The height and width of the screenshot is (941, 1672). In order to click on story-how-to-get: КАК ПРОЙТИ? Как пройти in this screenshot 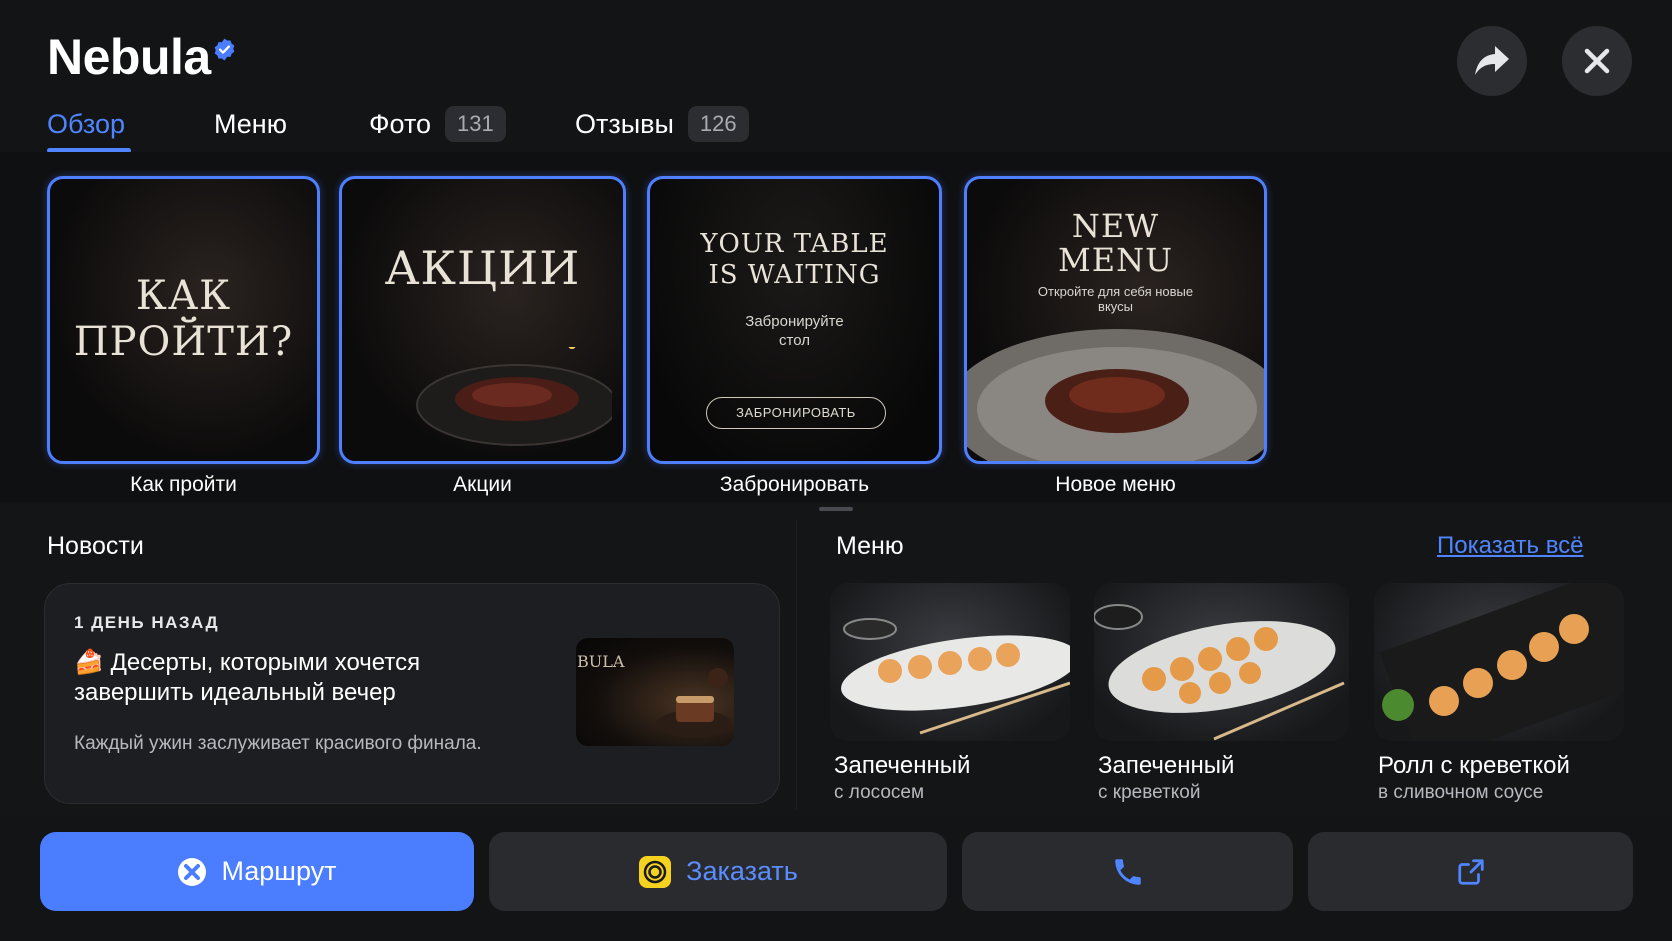, I will do `click(183, 336)`.